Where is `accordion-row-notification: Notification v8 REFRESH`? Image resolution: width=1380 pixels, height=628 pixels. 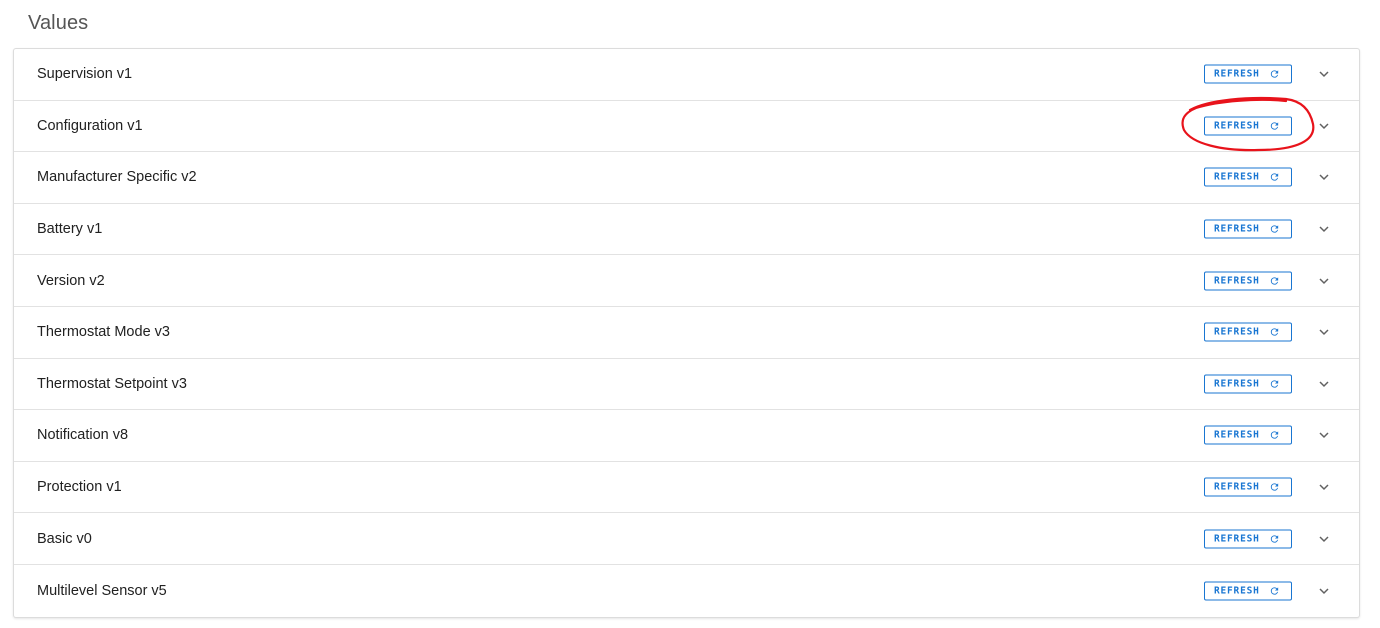 accordion-row-notification: Notification v8 REFRESH is located at coordinates (686, 436).